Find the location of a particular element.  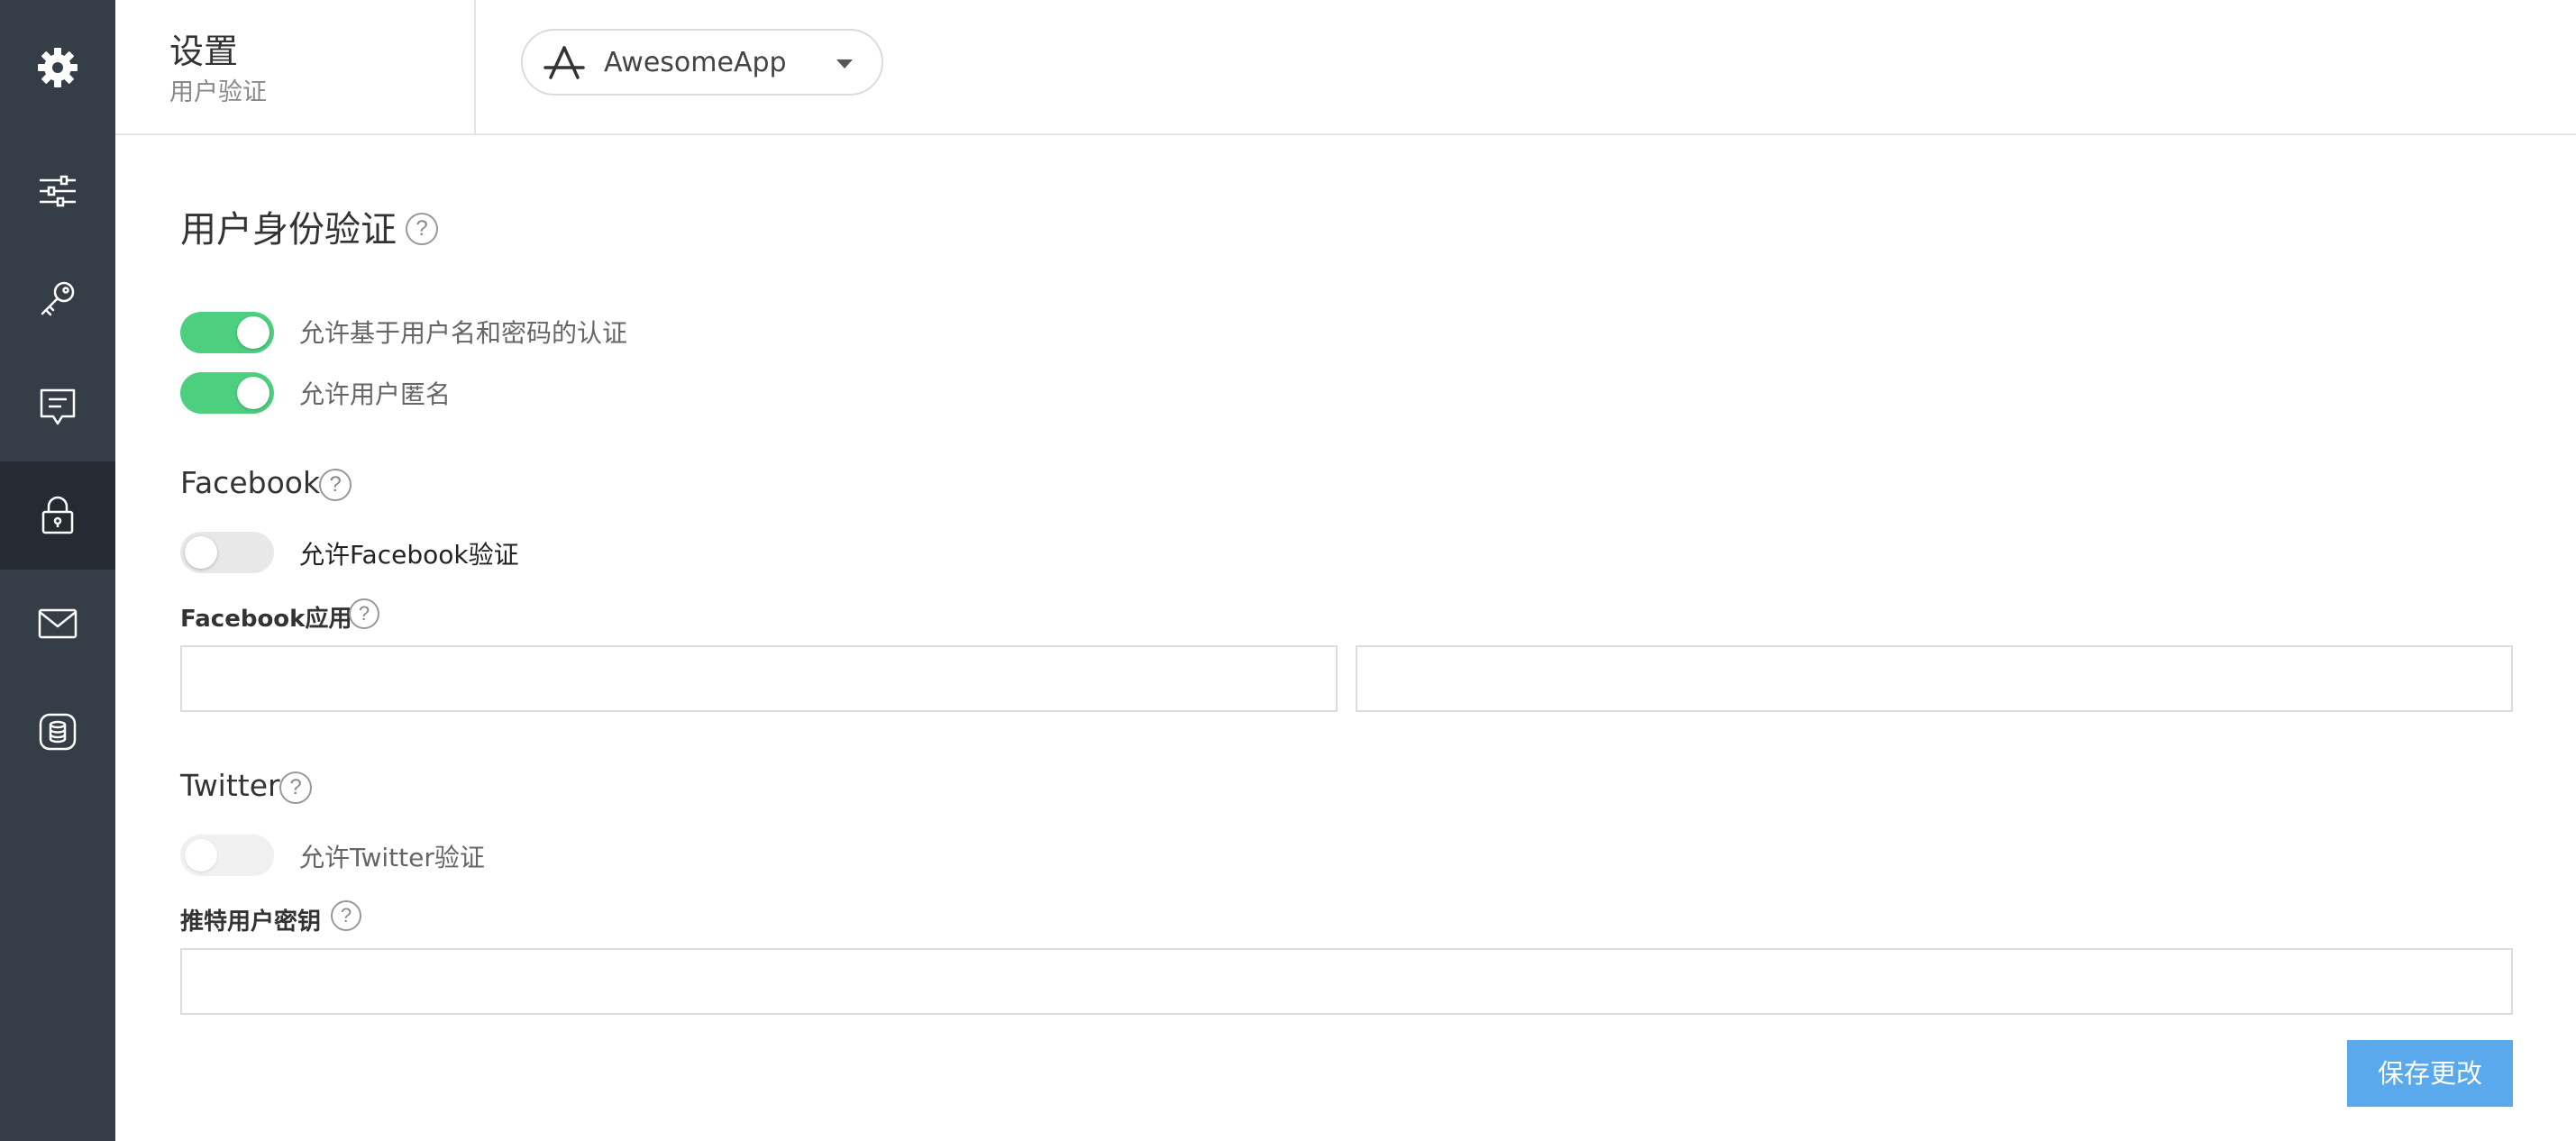

sliders-icon is located at coordinates (58, 191).